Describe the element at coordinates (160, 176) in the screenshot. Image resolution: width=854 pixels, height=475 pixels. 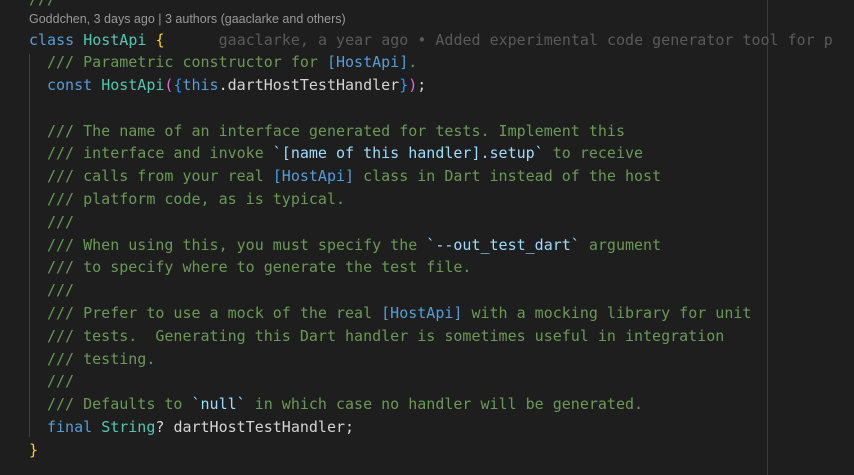
I see `comment-text: /// calls from your real` at that location.